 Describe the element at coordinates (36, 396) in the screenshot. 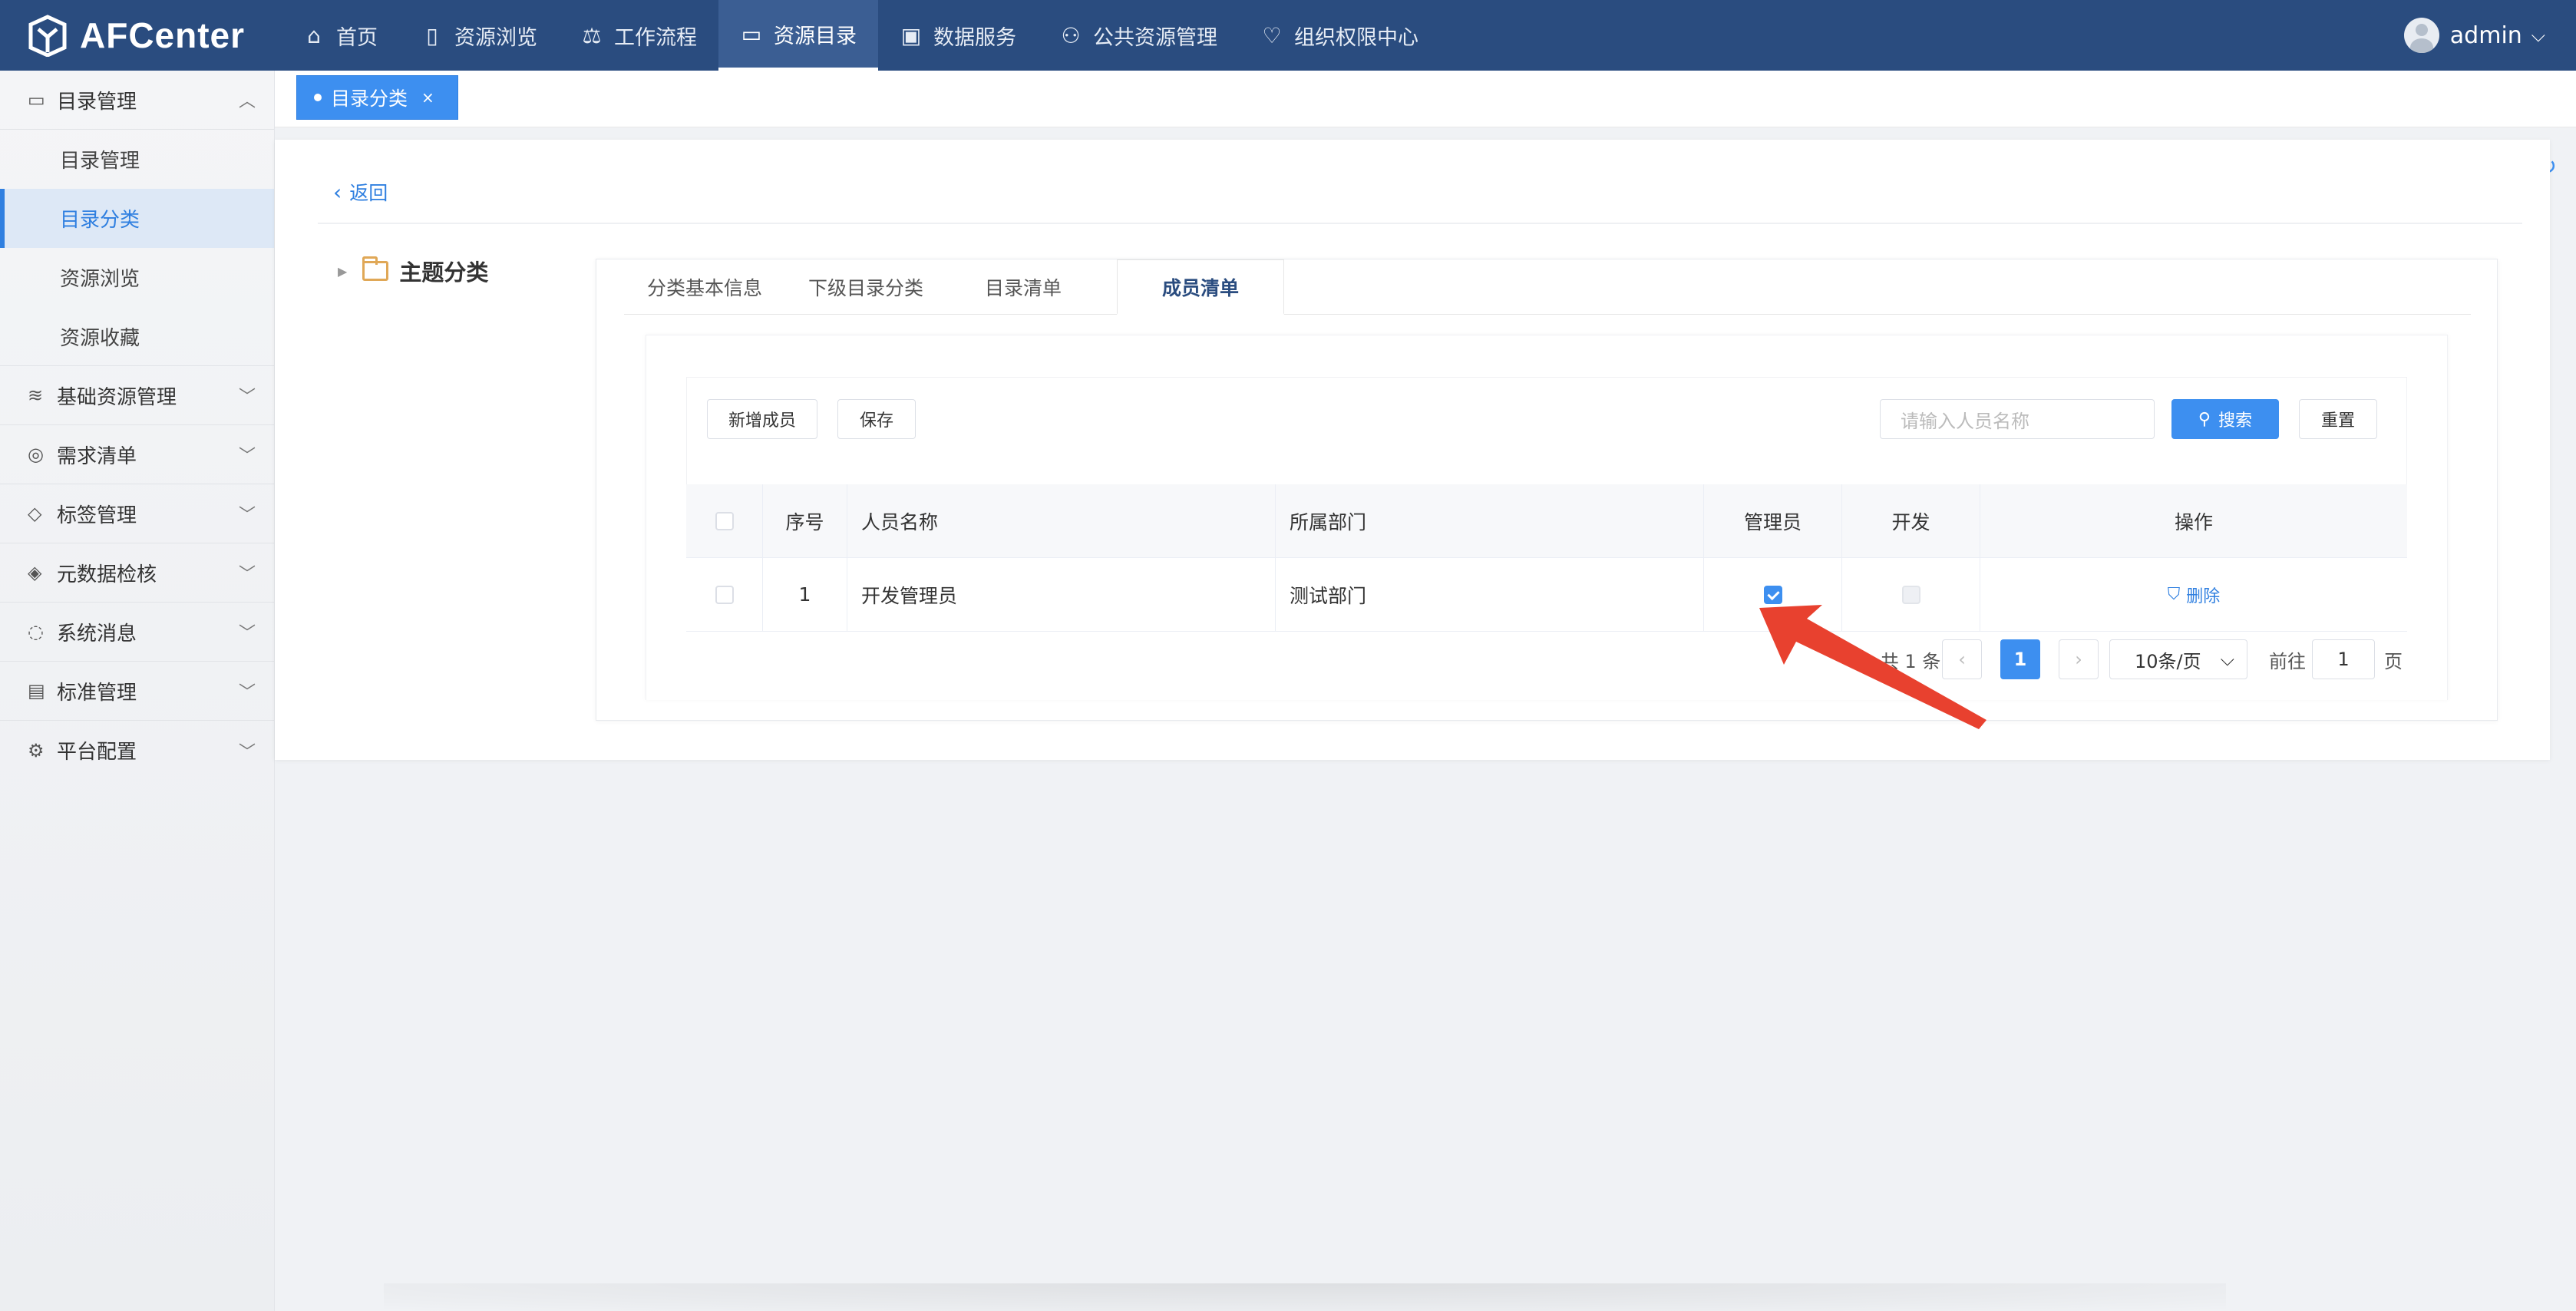

I see `layers-icon: ≋` at that location.